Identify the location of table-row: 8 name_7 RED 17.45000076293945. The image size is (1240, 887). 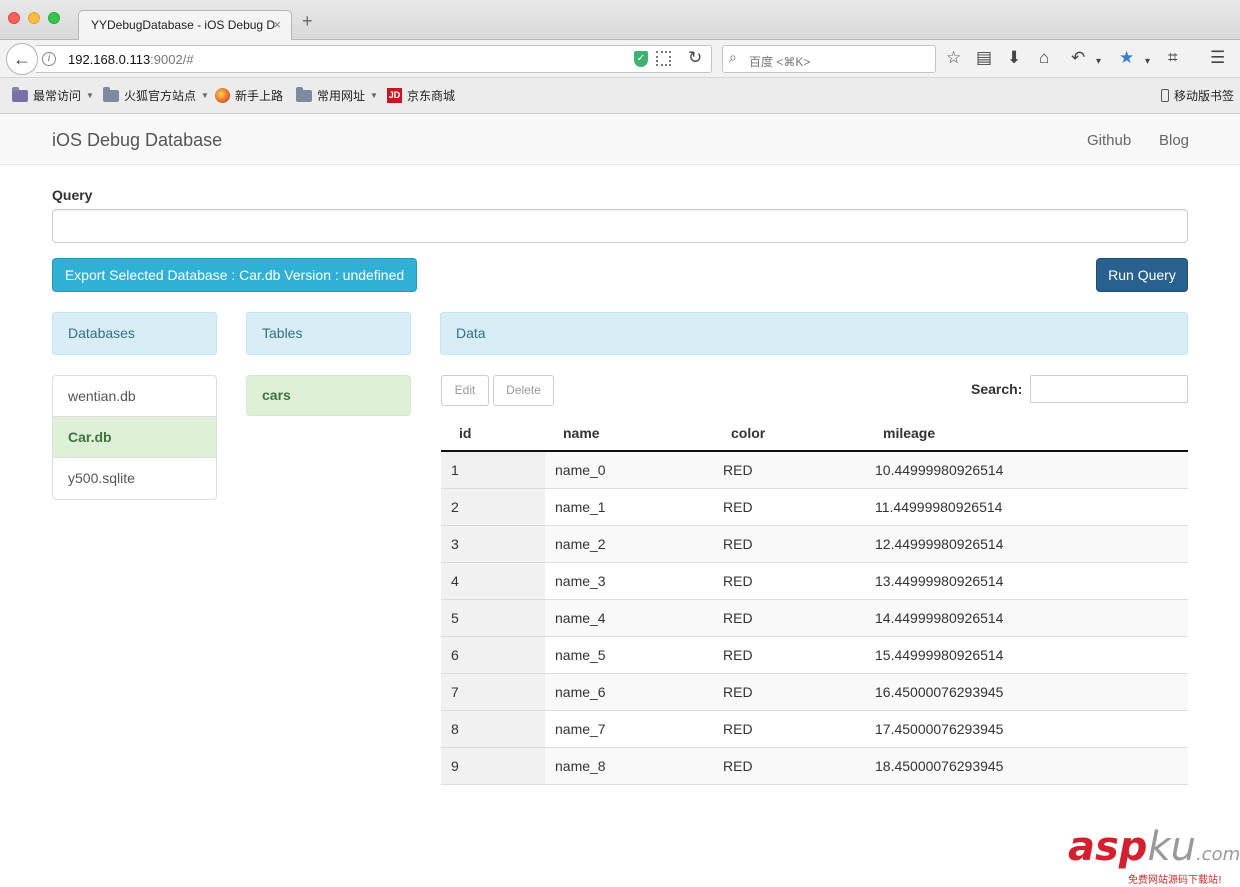
(814, 729).